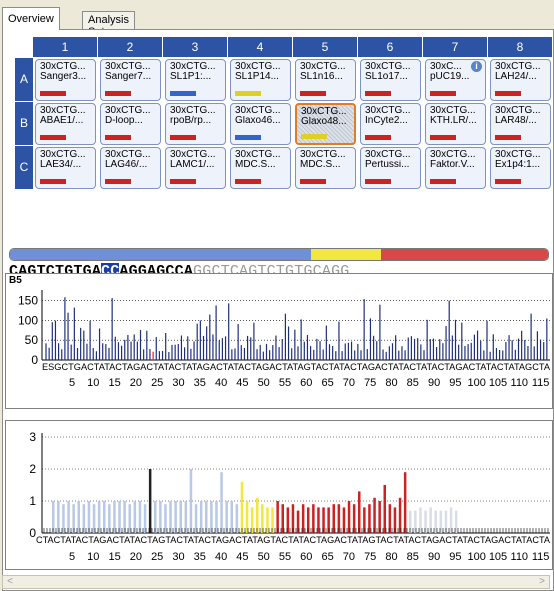 This screenshot has width=554, height=591. I want to click on column-header: 8, so click(520, 47).